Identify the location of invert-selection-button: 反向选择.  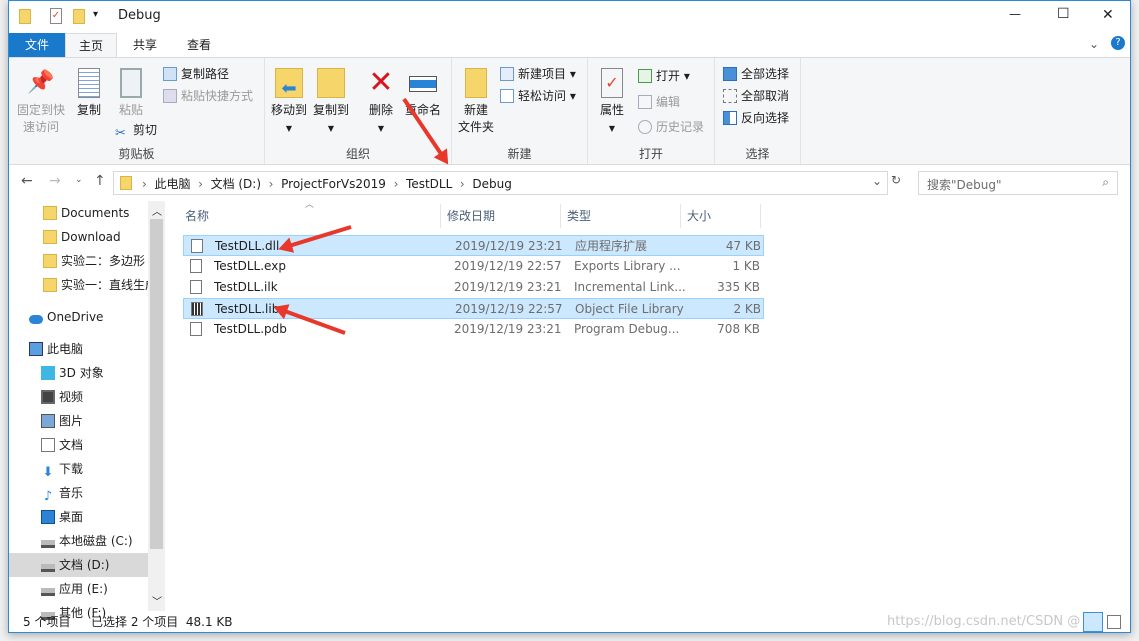
(756, 118).